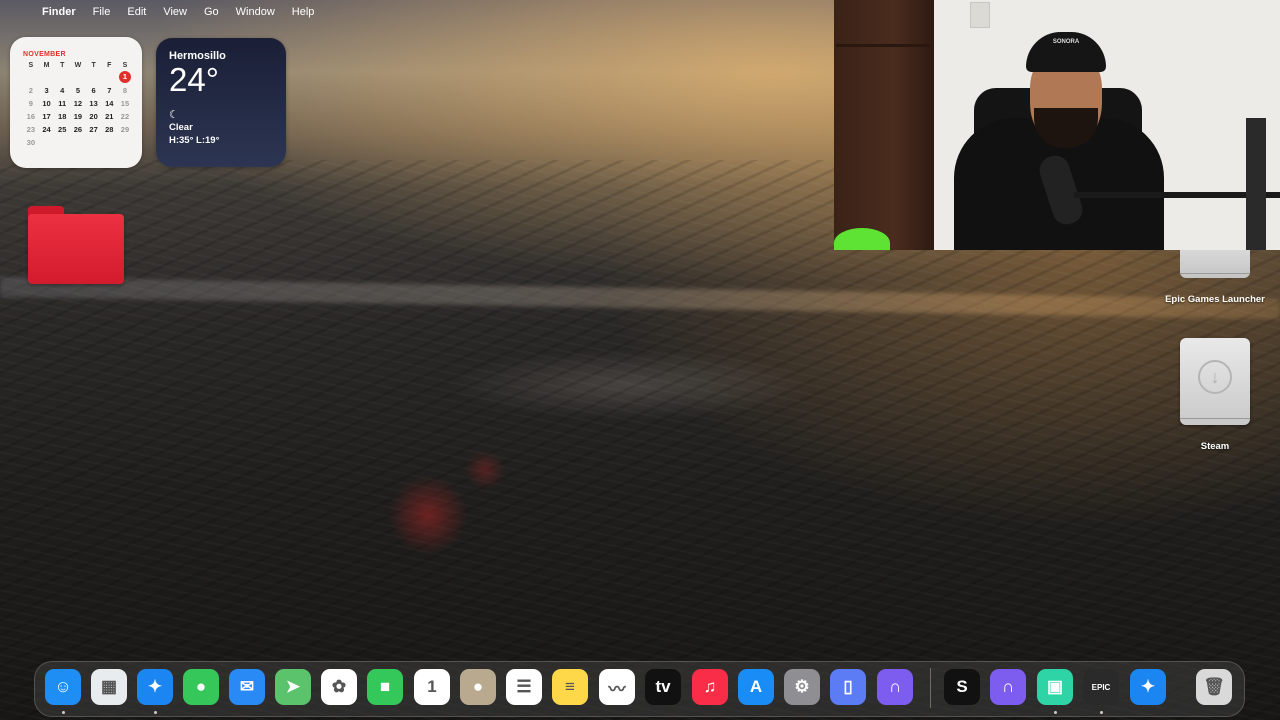 This screenshot has height=720, width=1280. Describe the element at coordinates (109, 116) in the screenshot. I see `calendar-day: 21` at that location.